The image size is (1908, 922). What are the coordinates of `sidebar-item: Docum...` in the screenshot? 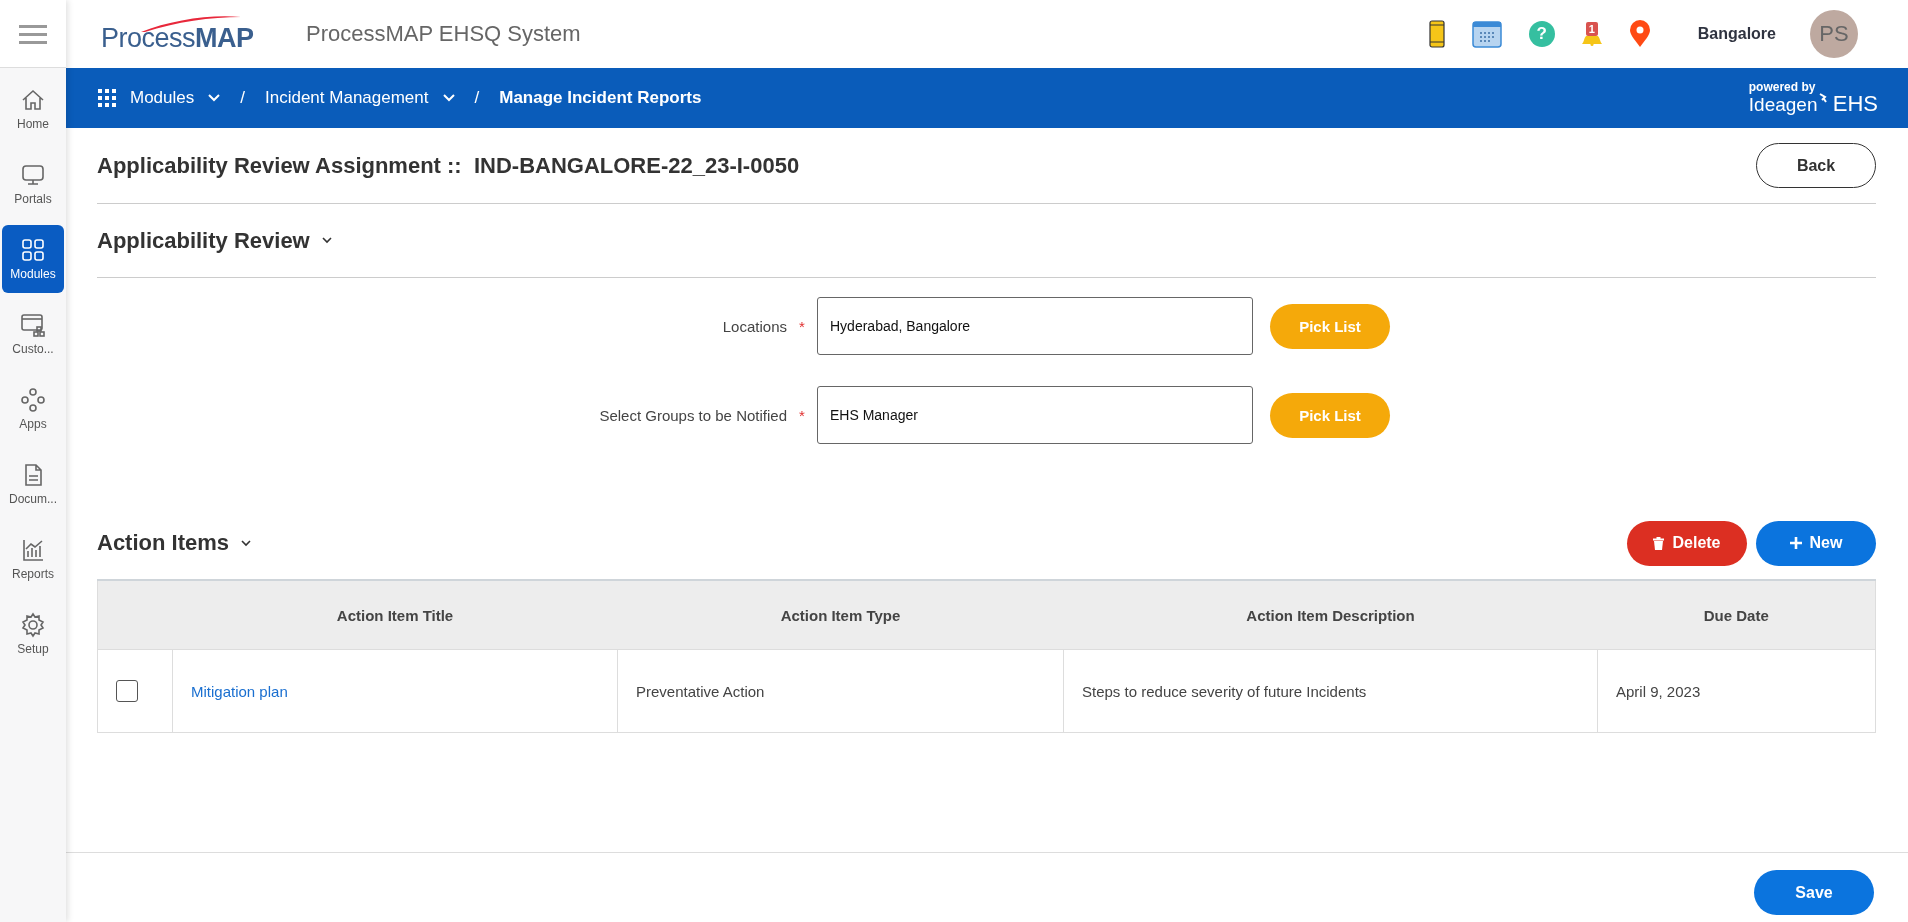 It's located at (33, 484).